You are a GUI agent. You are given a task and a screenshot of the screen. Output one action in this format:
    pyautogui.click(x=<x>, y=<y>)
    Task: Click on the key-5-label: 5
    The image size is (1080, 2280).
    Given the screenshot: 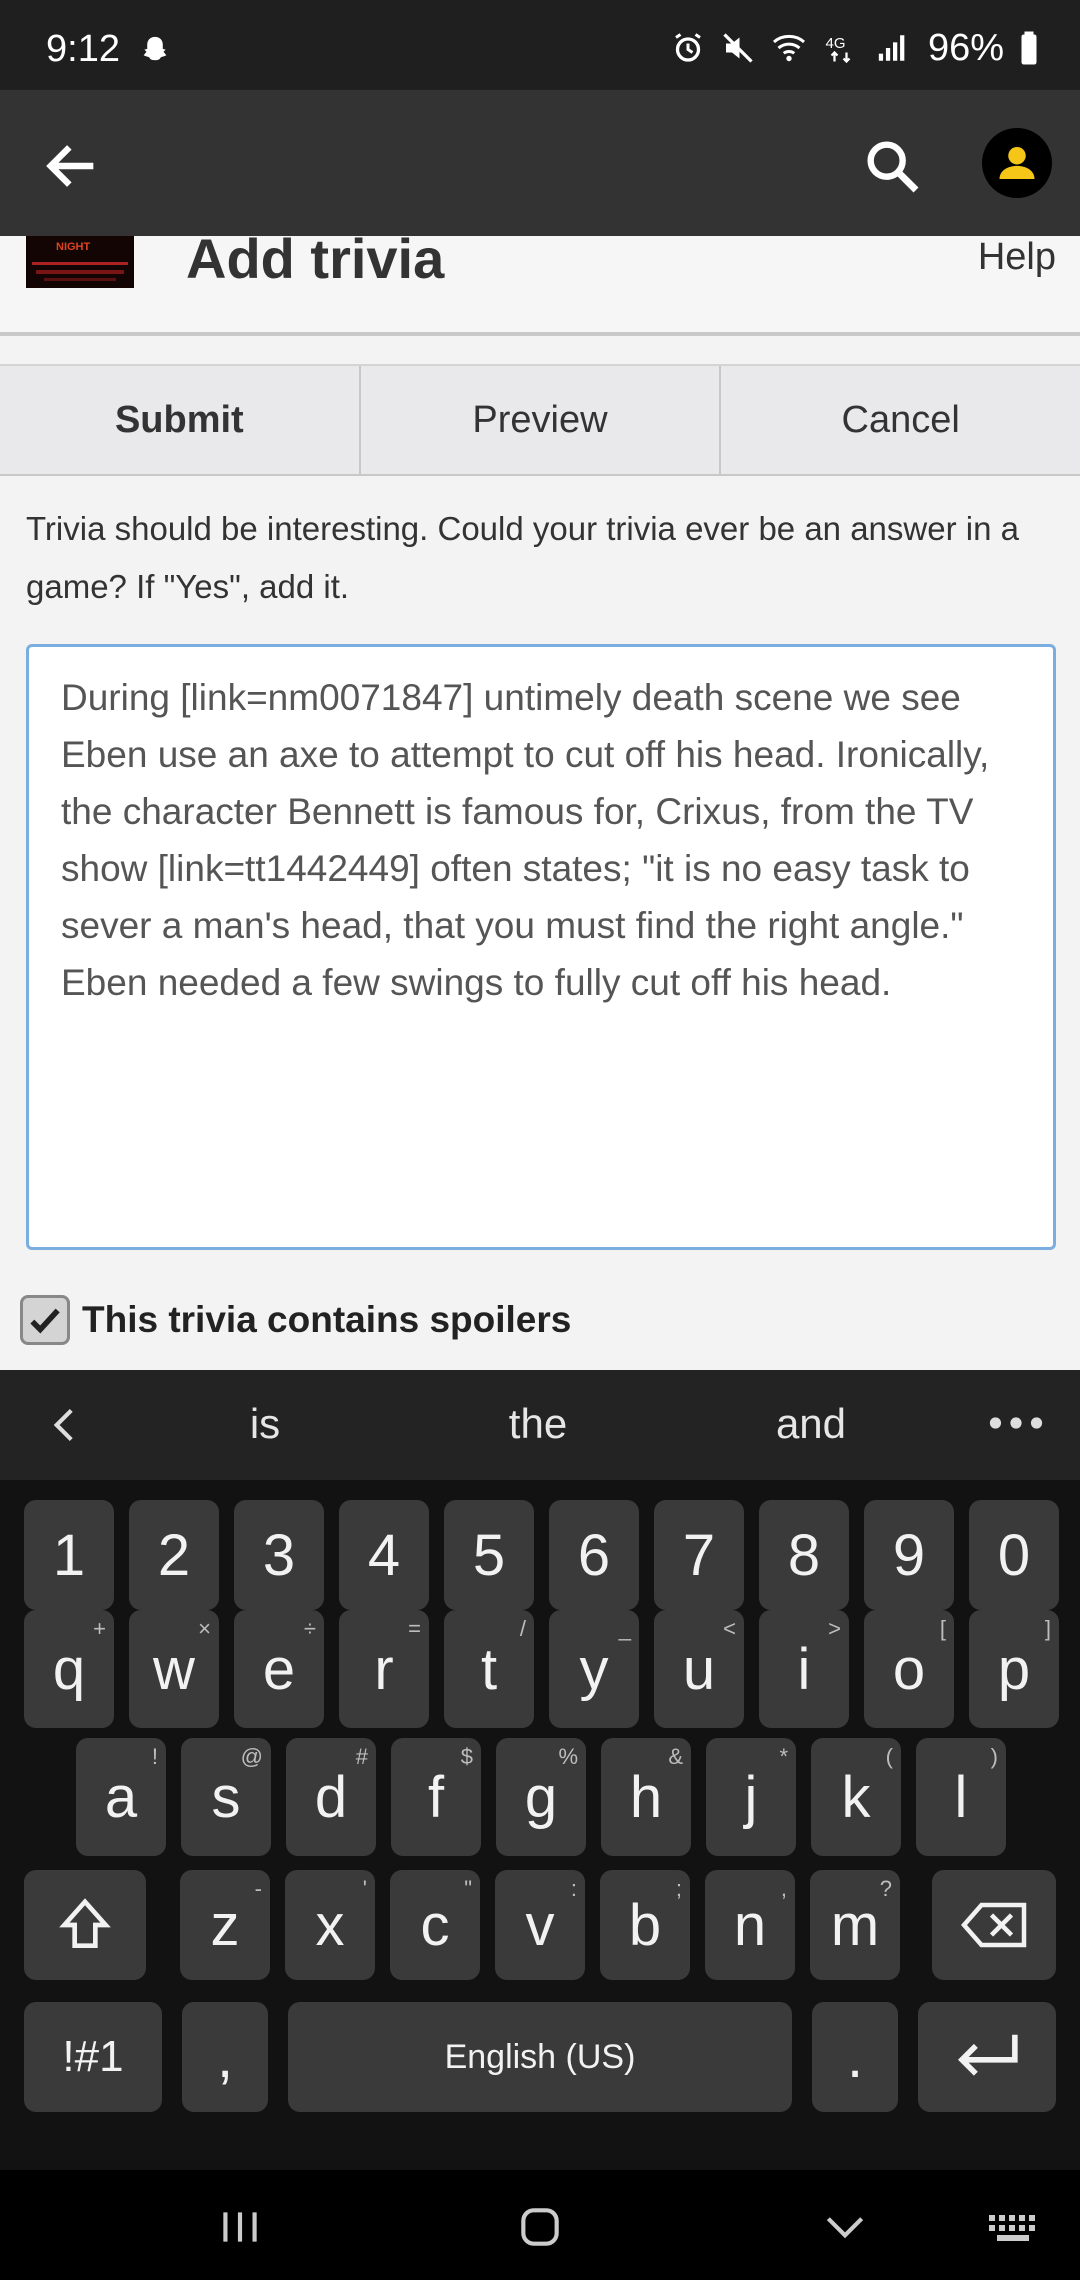 What is the action you would take?
    pyautogui.click(x=489, y=1555)
    